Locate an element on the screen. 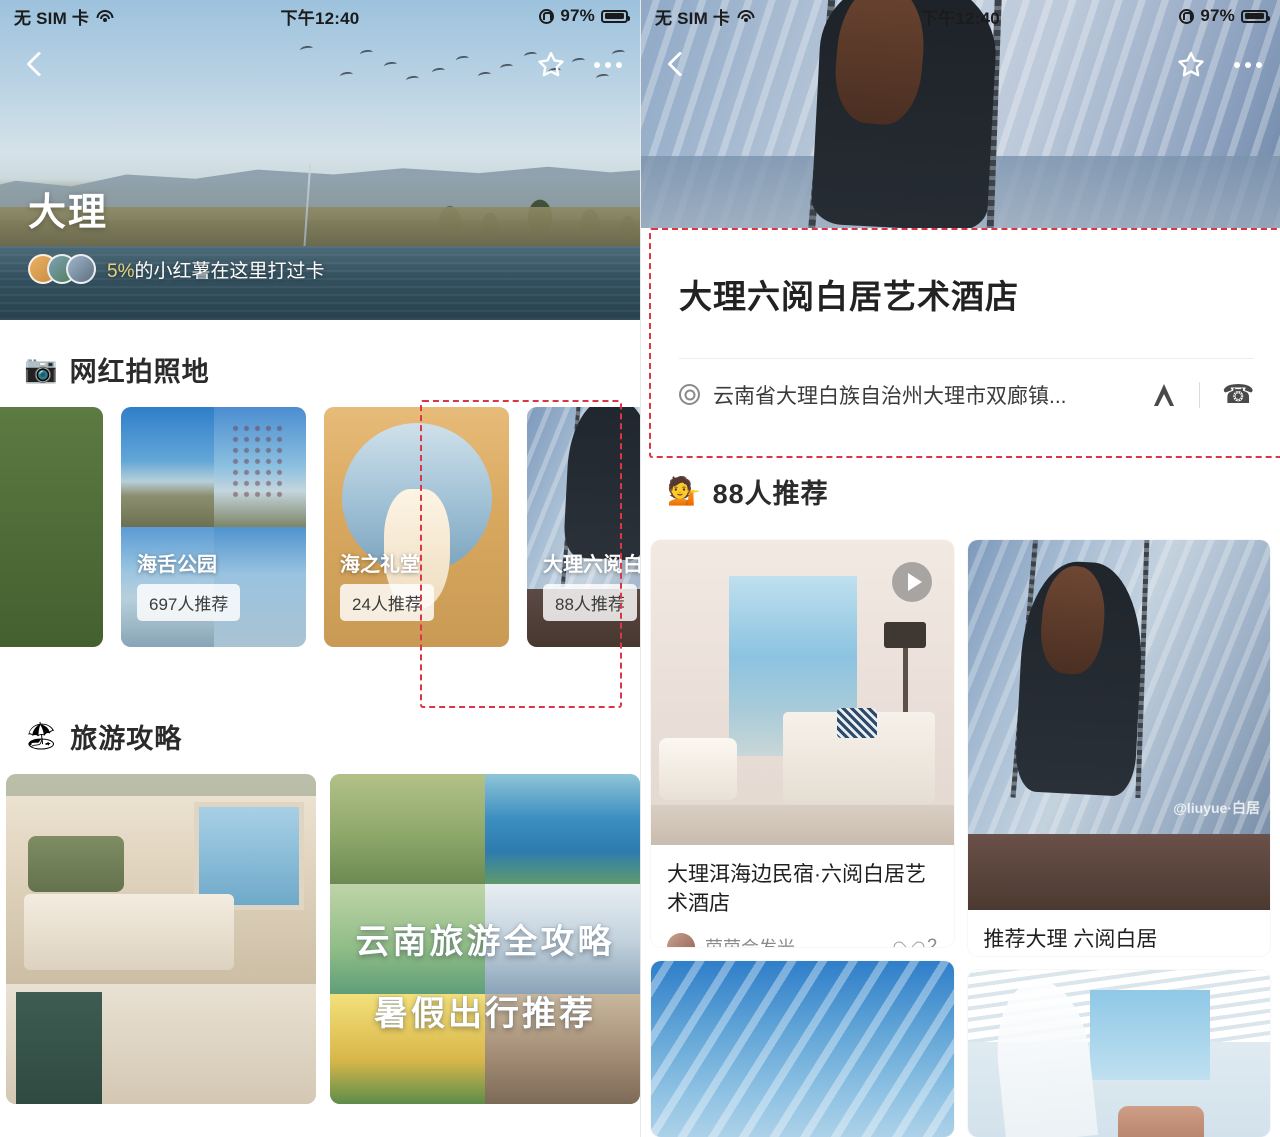  photo-spot-badge: 697人推荐 is located at coordinates (189, 602).